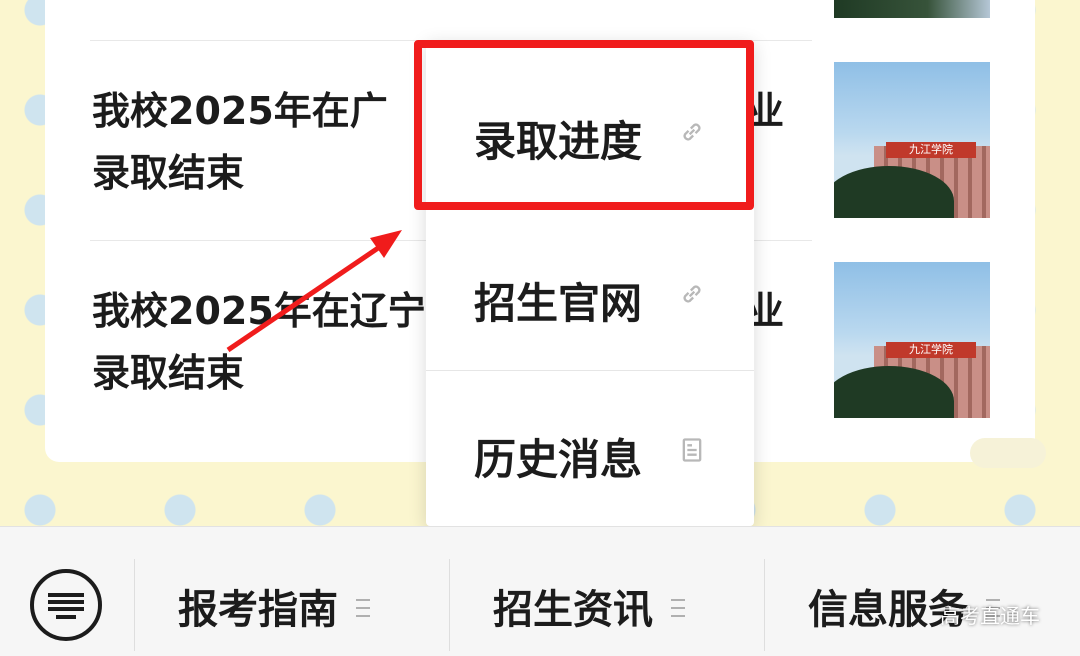 The width and height of the screenshot is (1080, 656). Describe the element at coordinates (1008, 453) in the screenshot. I see `faint-pill` at that location.